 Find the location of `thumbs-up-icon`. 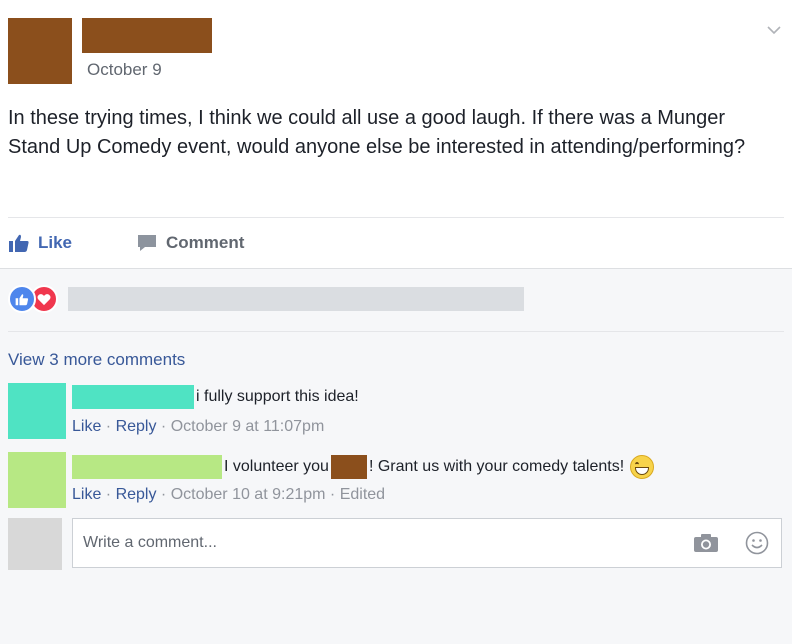

thumbs-up-icon is located at coordinates (19, 243).